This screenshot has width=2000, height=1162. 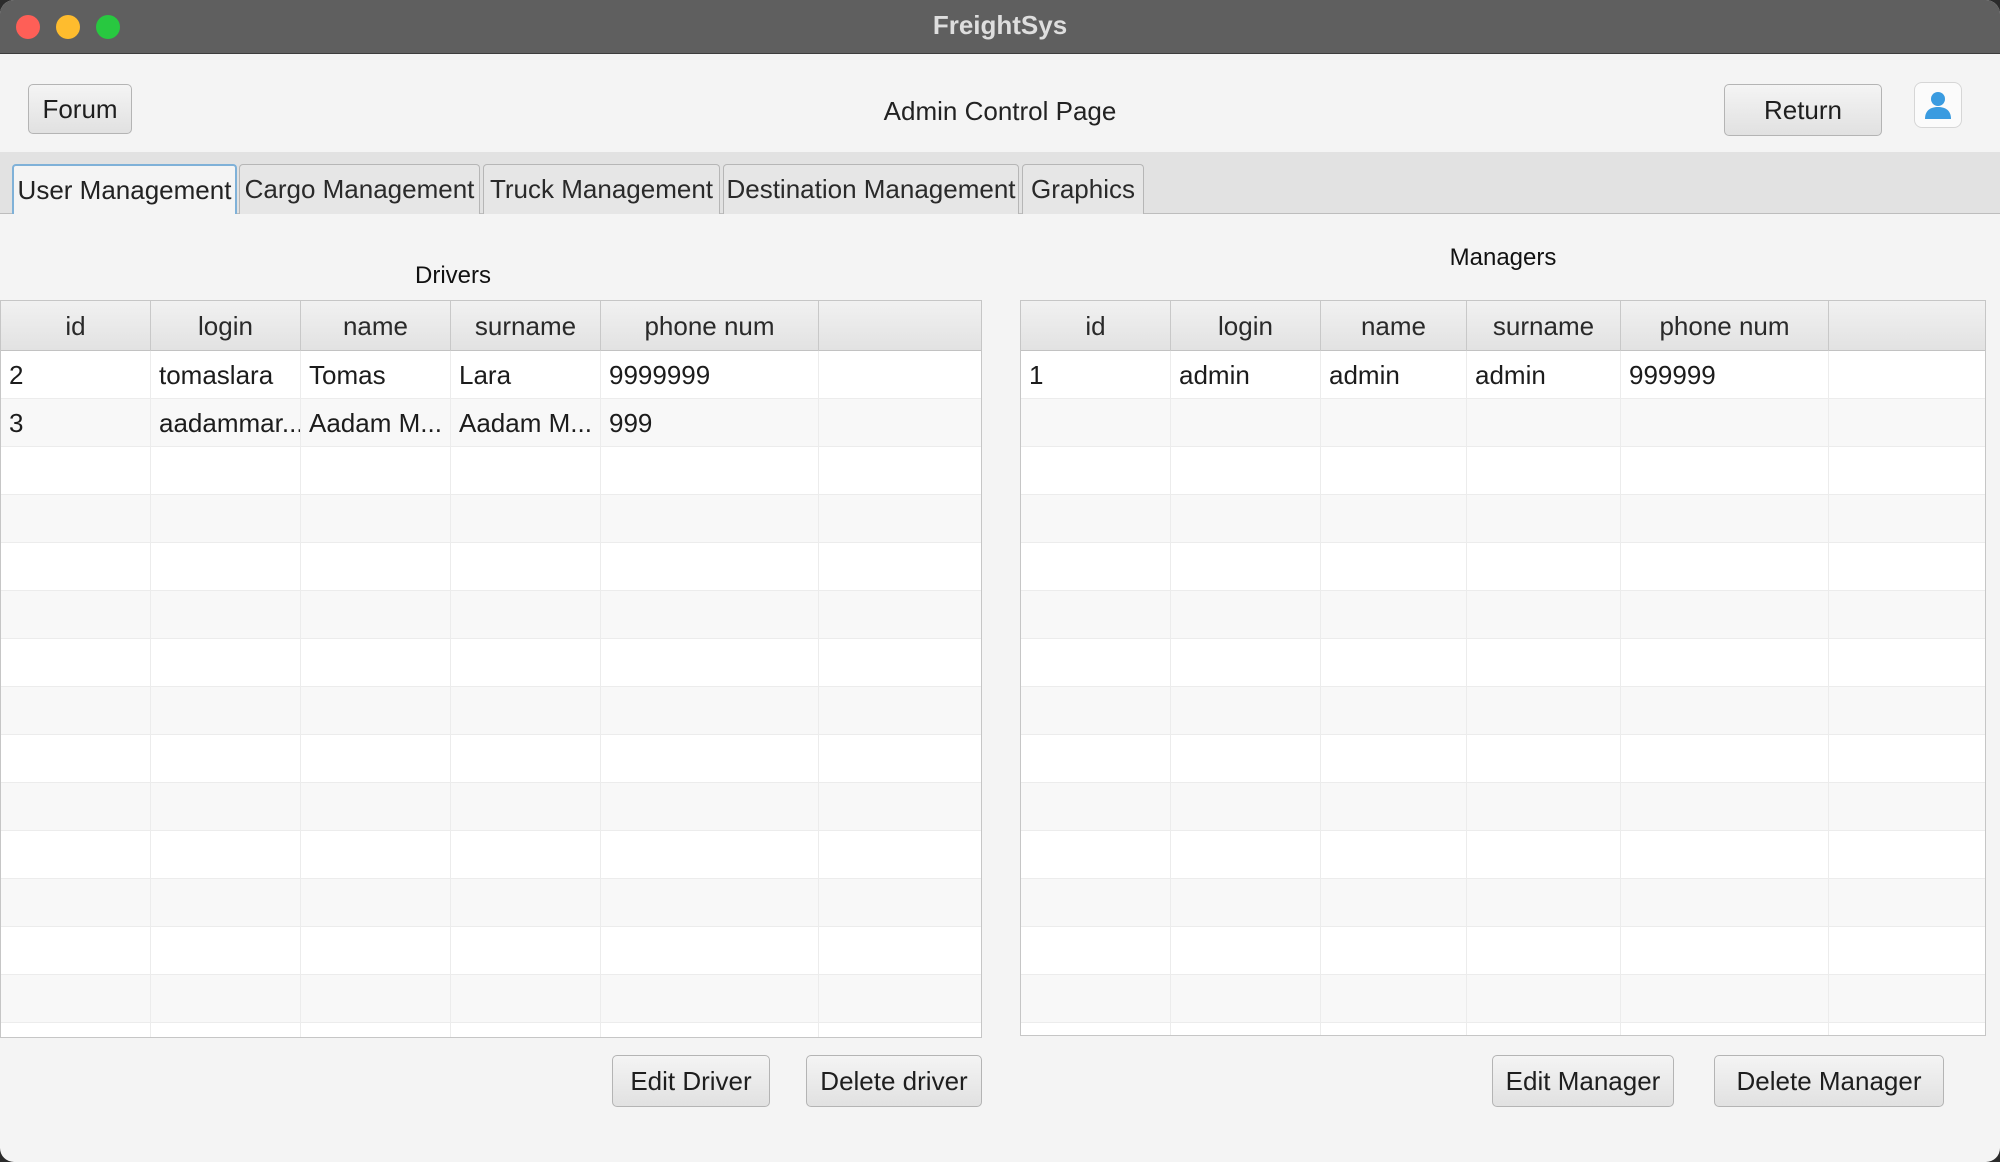 What do you see at coordinates (453, 275) in the screenshot?
I see `drivers-title: Drivers` at bounding box center [453, 275].